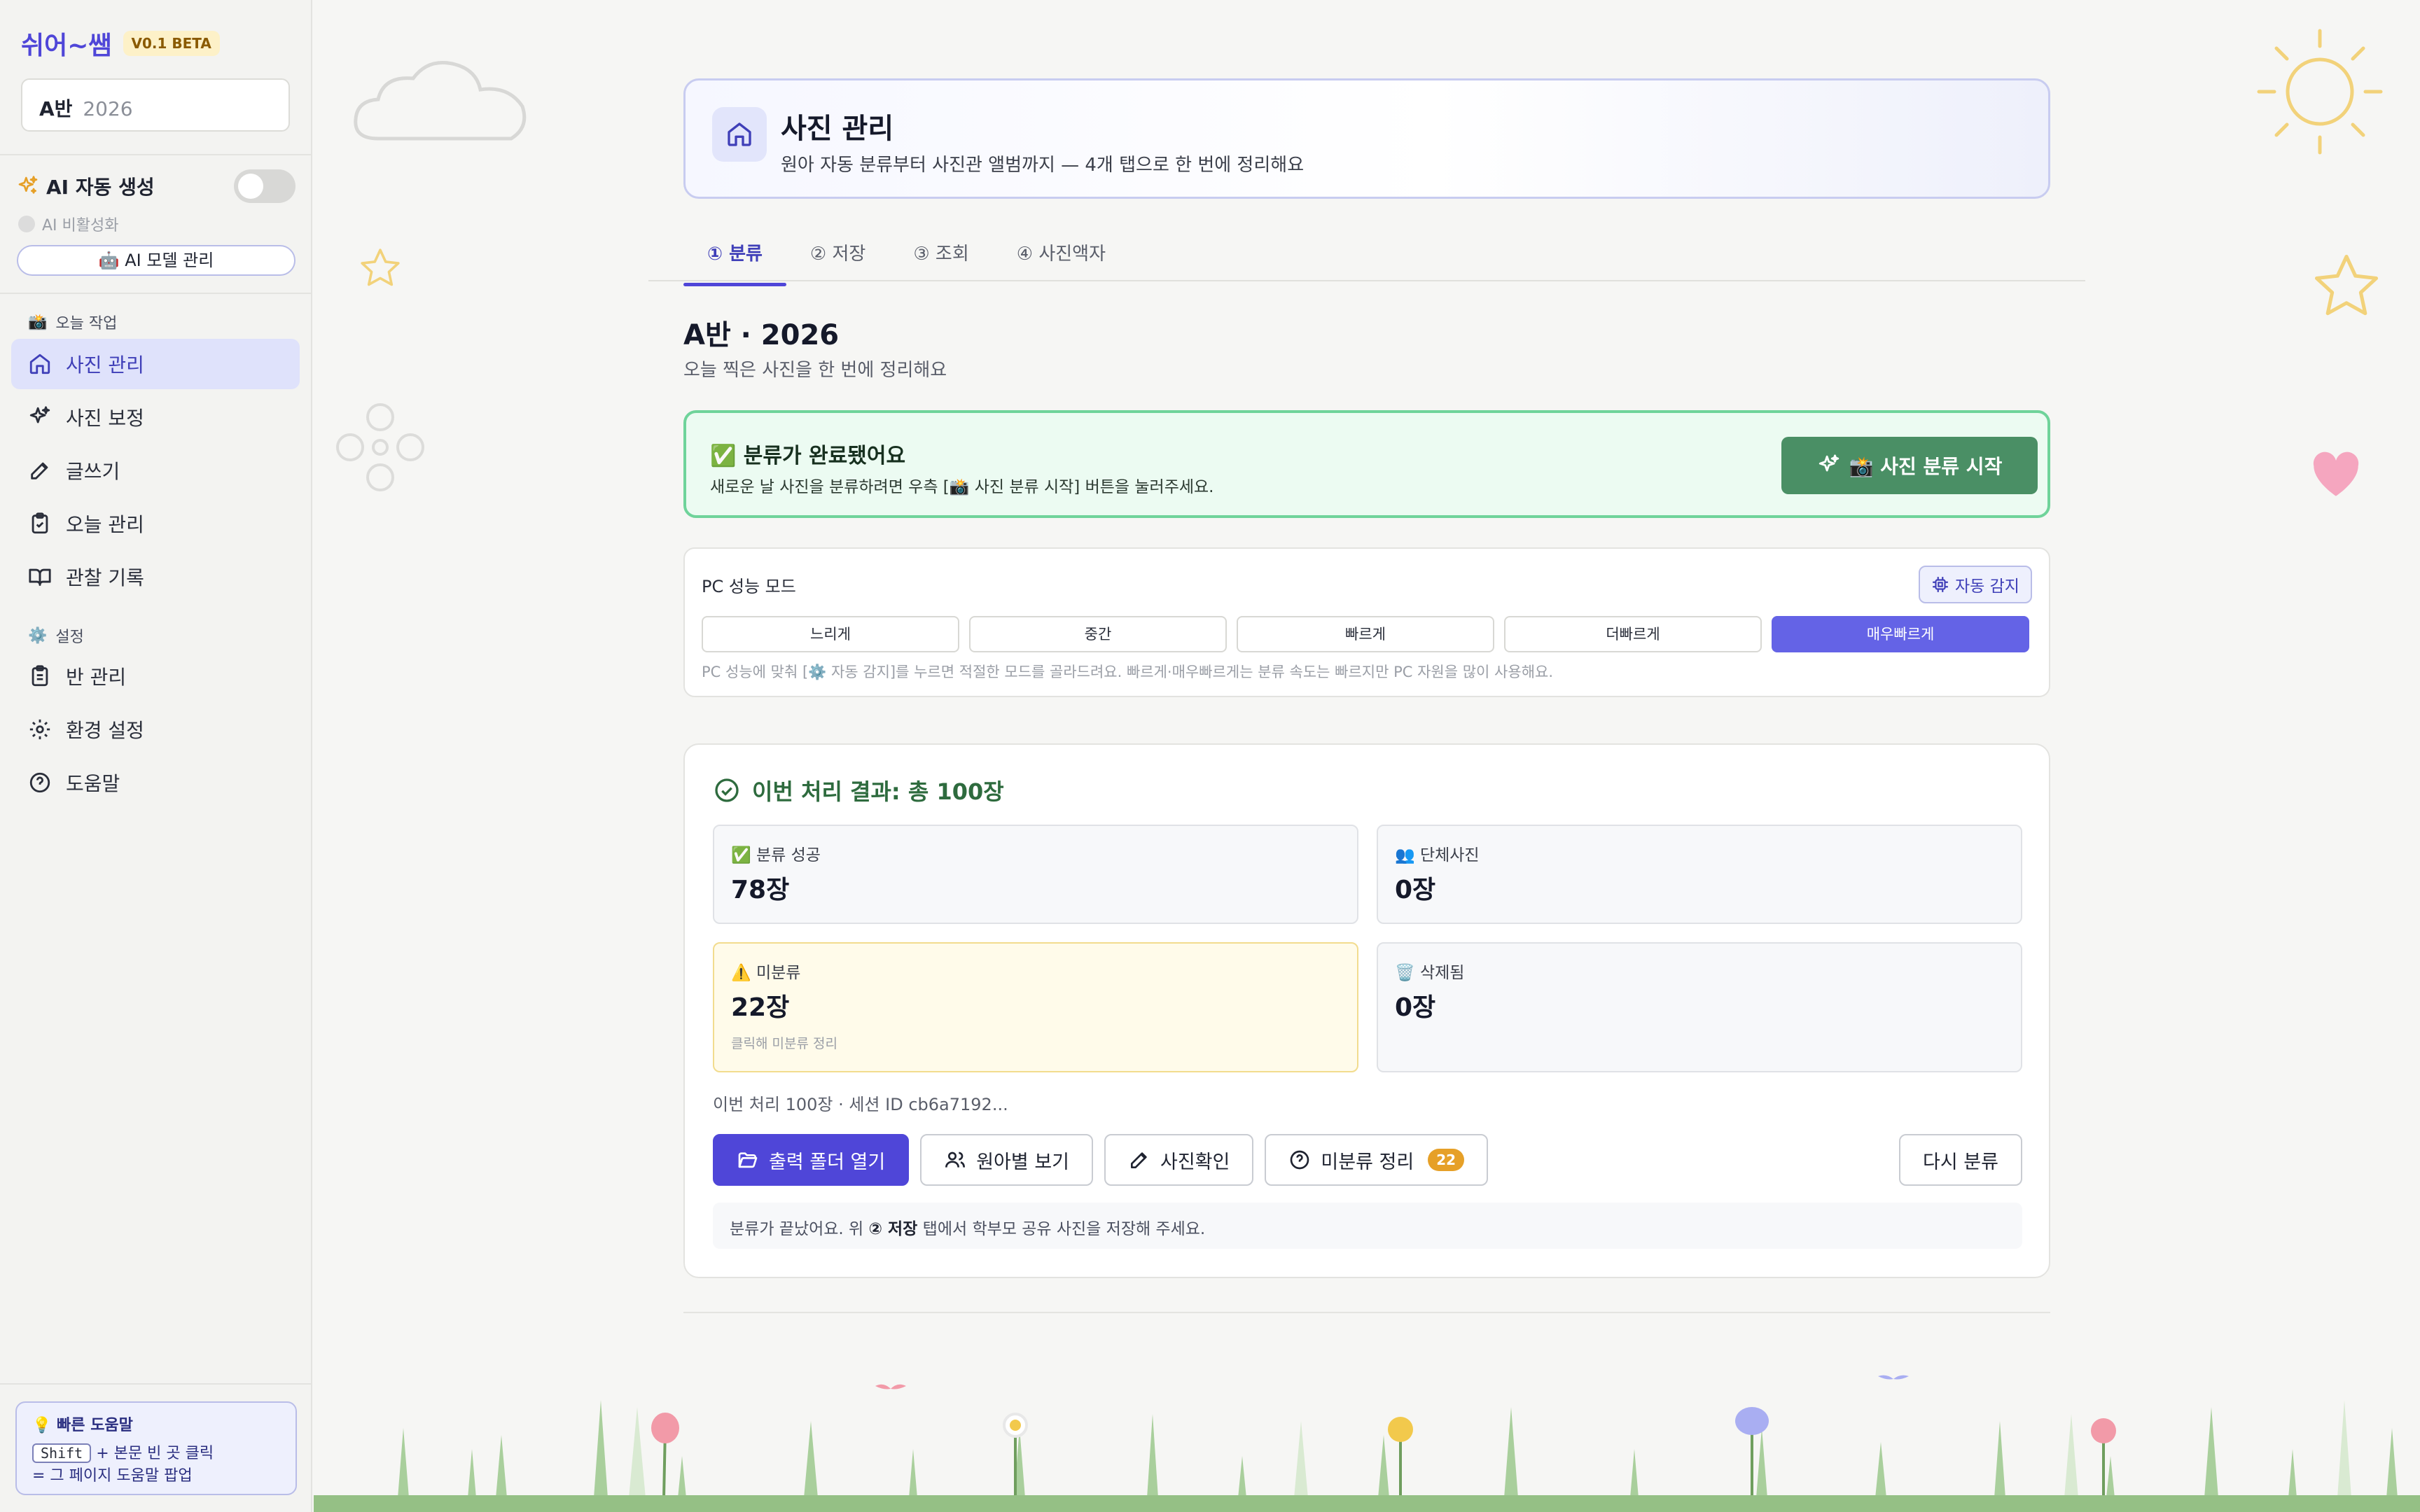 The image size is (2420, 1512). What do you see at coordinates (799, 1229) in the screenshot?
I see `note-prefix: 분류가 끝났어요. 위` at bounding box center [799, 1229].